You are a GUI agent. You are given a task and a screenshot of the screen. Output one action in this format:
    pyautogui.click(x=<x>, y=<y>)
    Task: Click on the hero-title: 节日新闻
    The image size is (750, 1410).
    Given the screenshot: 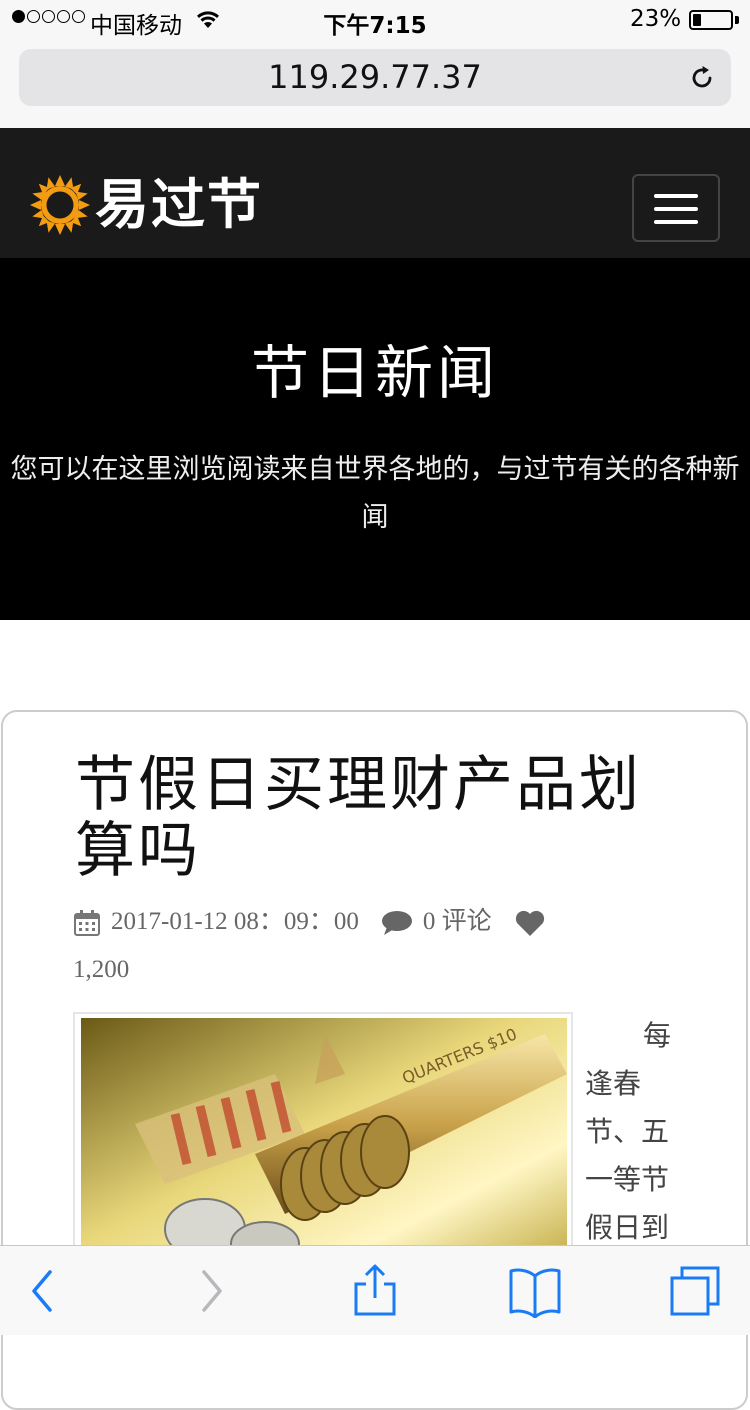 What is the action you would take?
    pyautogui.click(x=374, y=373)
    